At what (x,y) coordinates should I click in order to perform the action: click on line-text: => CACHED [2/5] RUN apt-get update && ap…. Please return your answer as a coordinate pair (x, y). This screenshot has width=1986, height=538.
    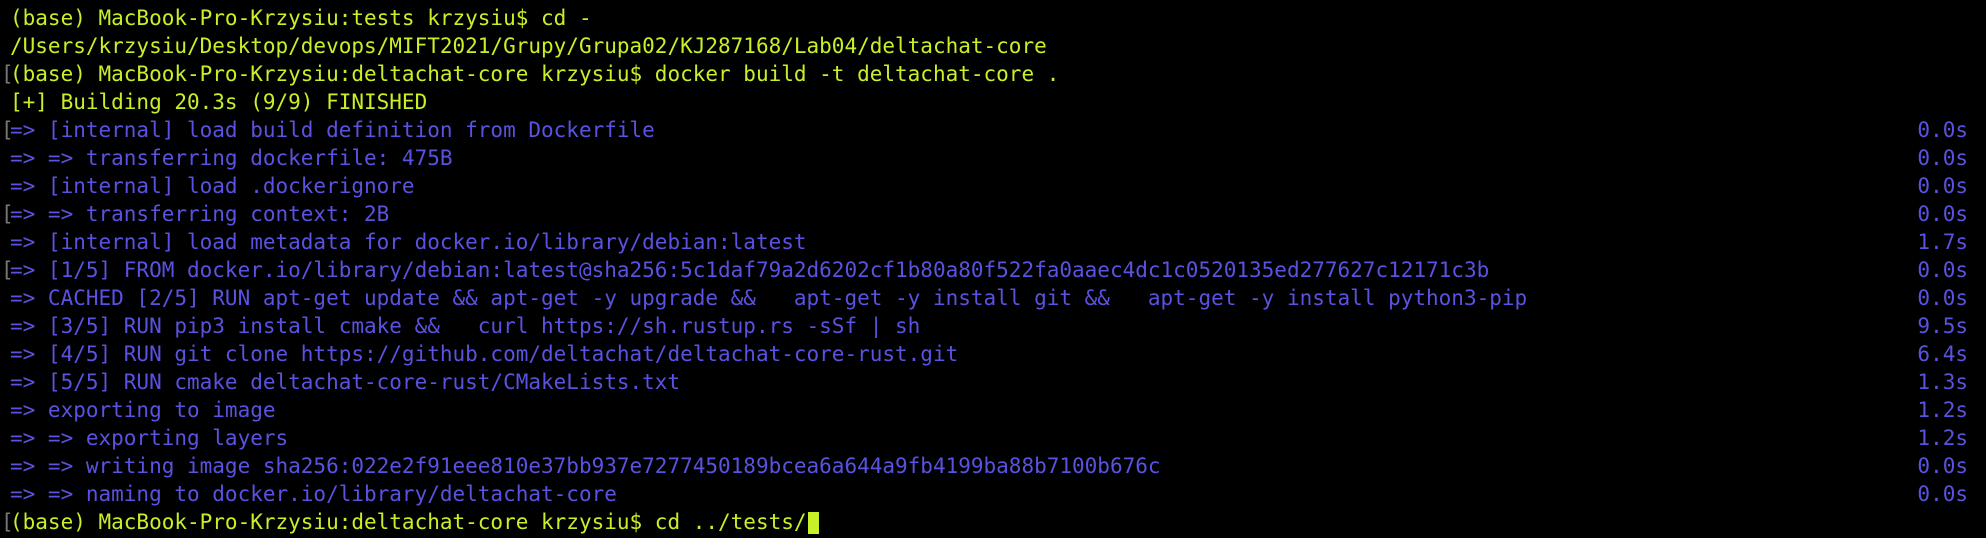
    Looking at the image, I should click on (769, 298).